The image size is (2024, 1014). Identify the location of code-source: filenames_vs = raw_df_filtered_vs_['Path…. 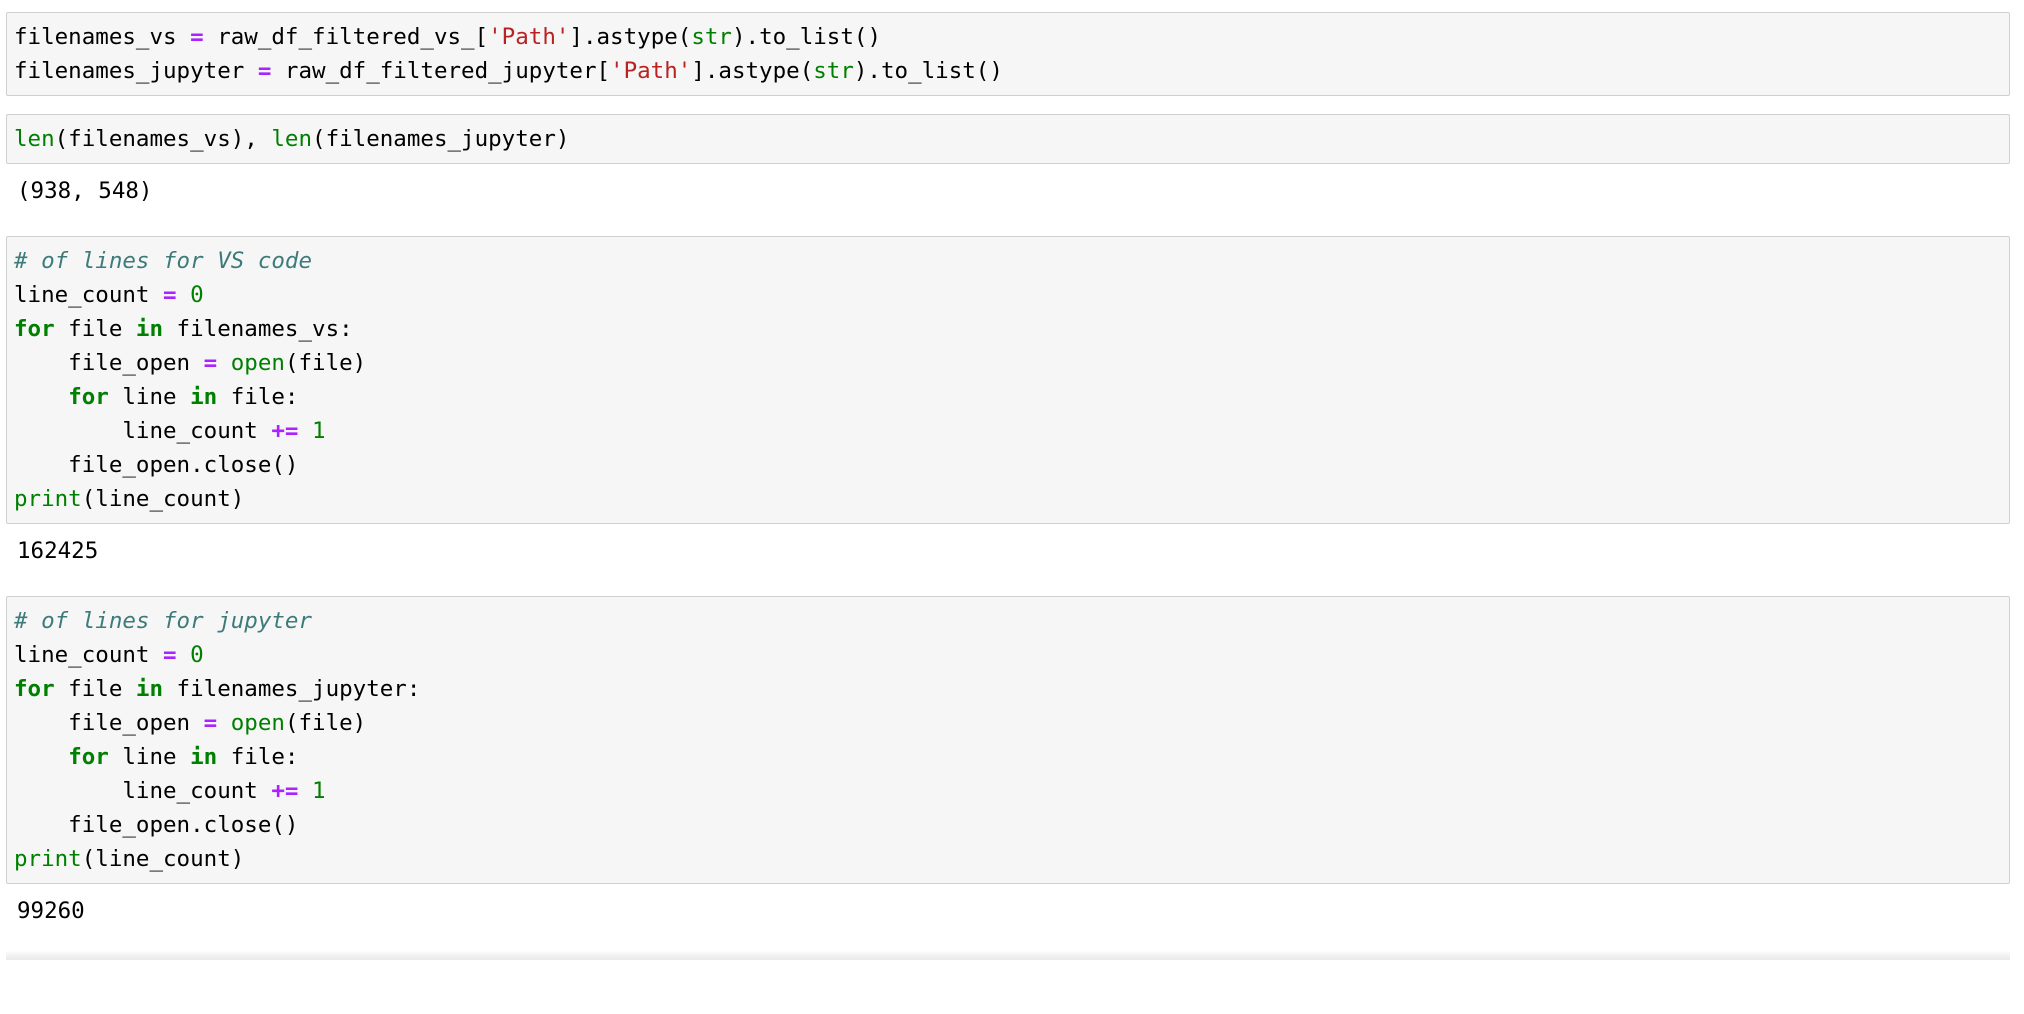
(1007, 54).